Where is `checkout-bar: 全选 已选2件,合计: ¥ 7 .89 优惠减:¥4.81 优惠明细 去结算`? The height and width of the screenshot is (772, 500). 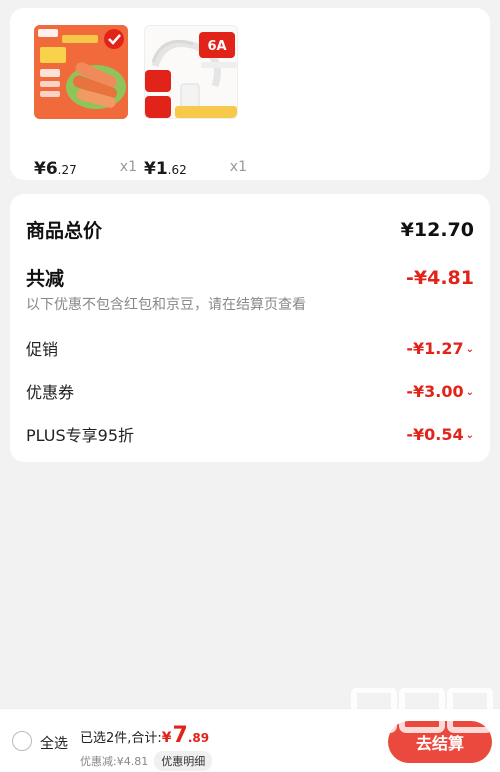 checkout-bar: 全选 已选2件,合计: ¥ 7 .89 优惠减:¥4.81 优惠明细 去结算 is located at coordinates (250, 740).